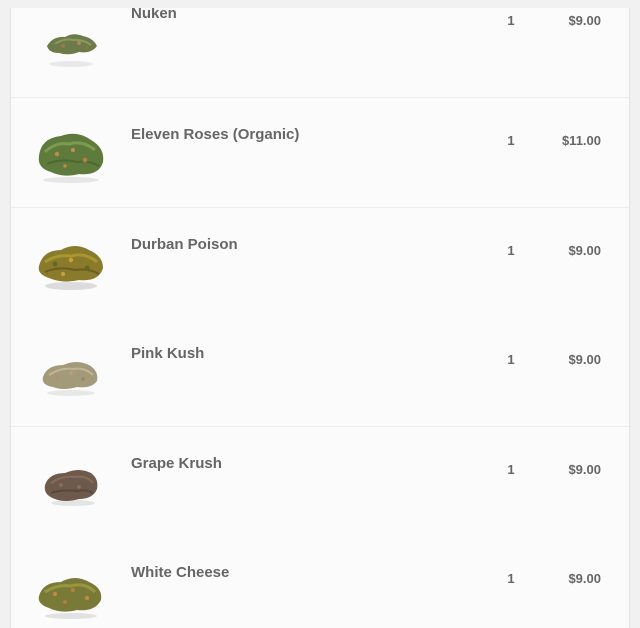  What do you see at coordinates (176, 463) in the screenshot?
I see `product-name: Grape Krush` at bounding box center [176, 463].